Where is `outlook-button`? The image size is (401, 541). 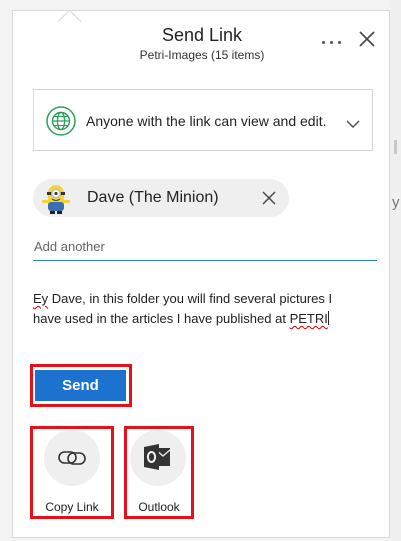
outlook-button is located at coordinates (158, 458).